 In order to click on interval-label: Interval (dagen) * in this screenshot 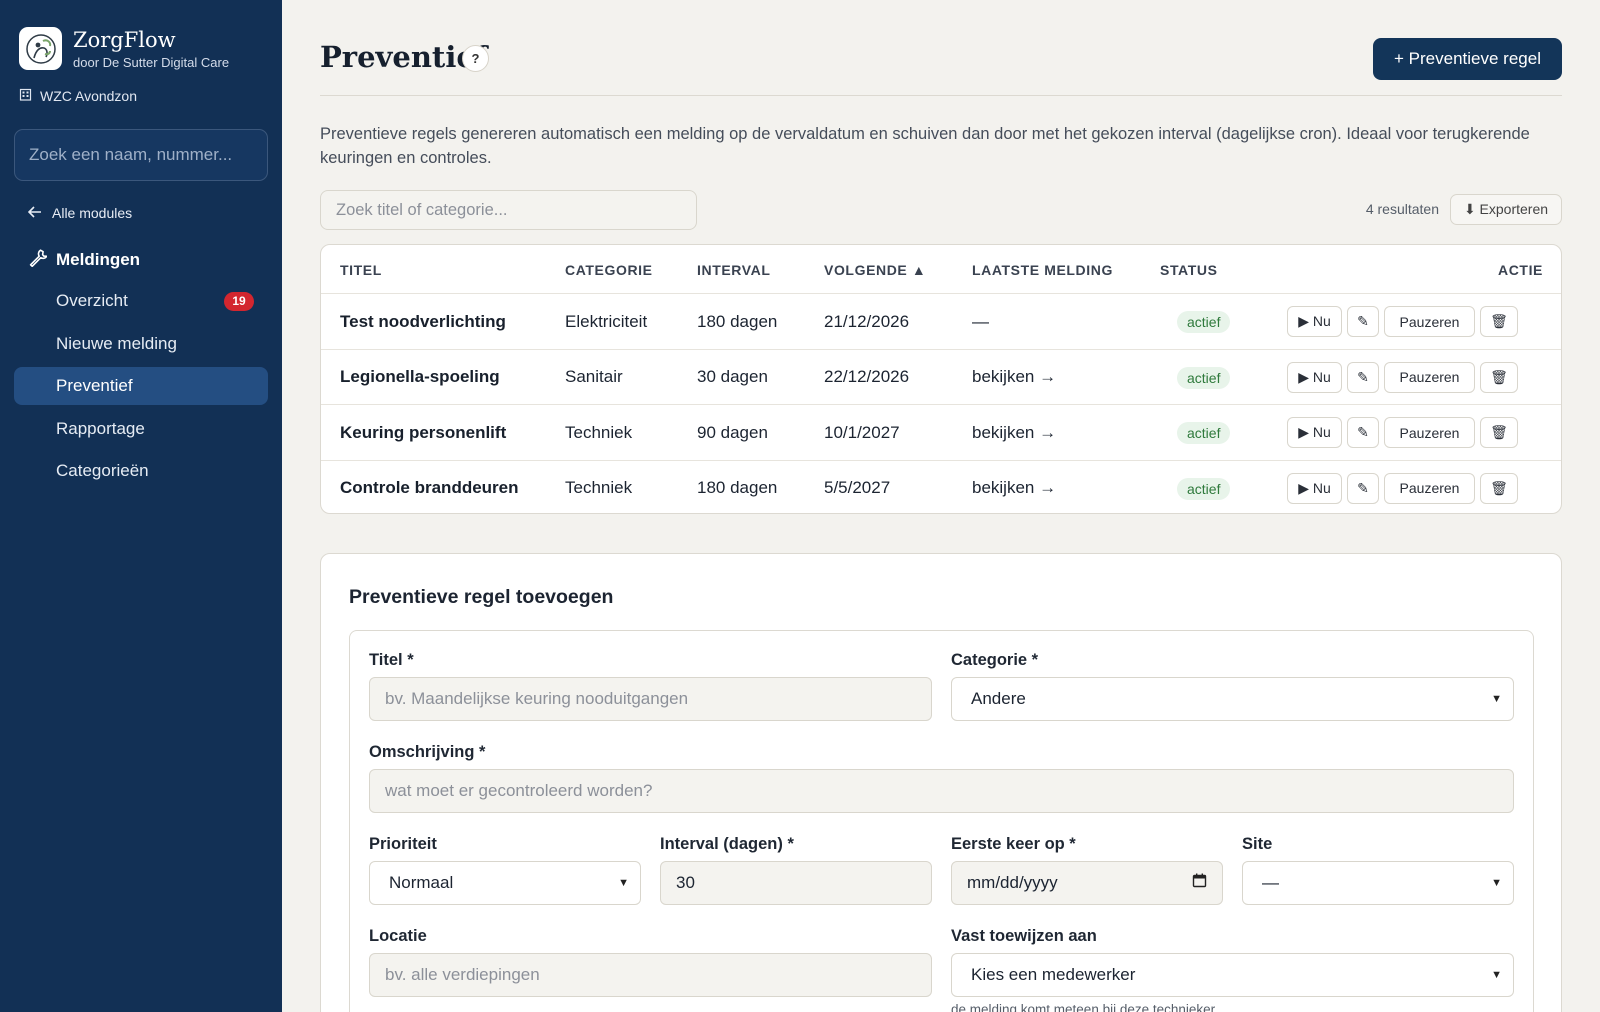, I will do `click(727, 844)`.